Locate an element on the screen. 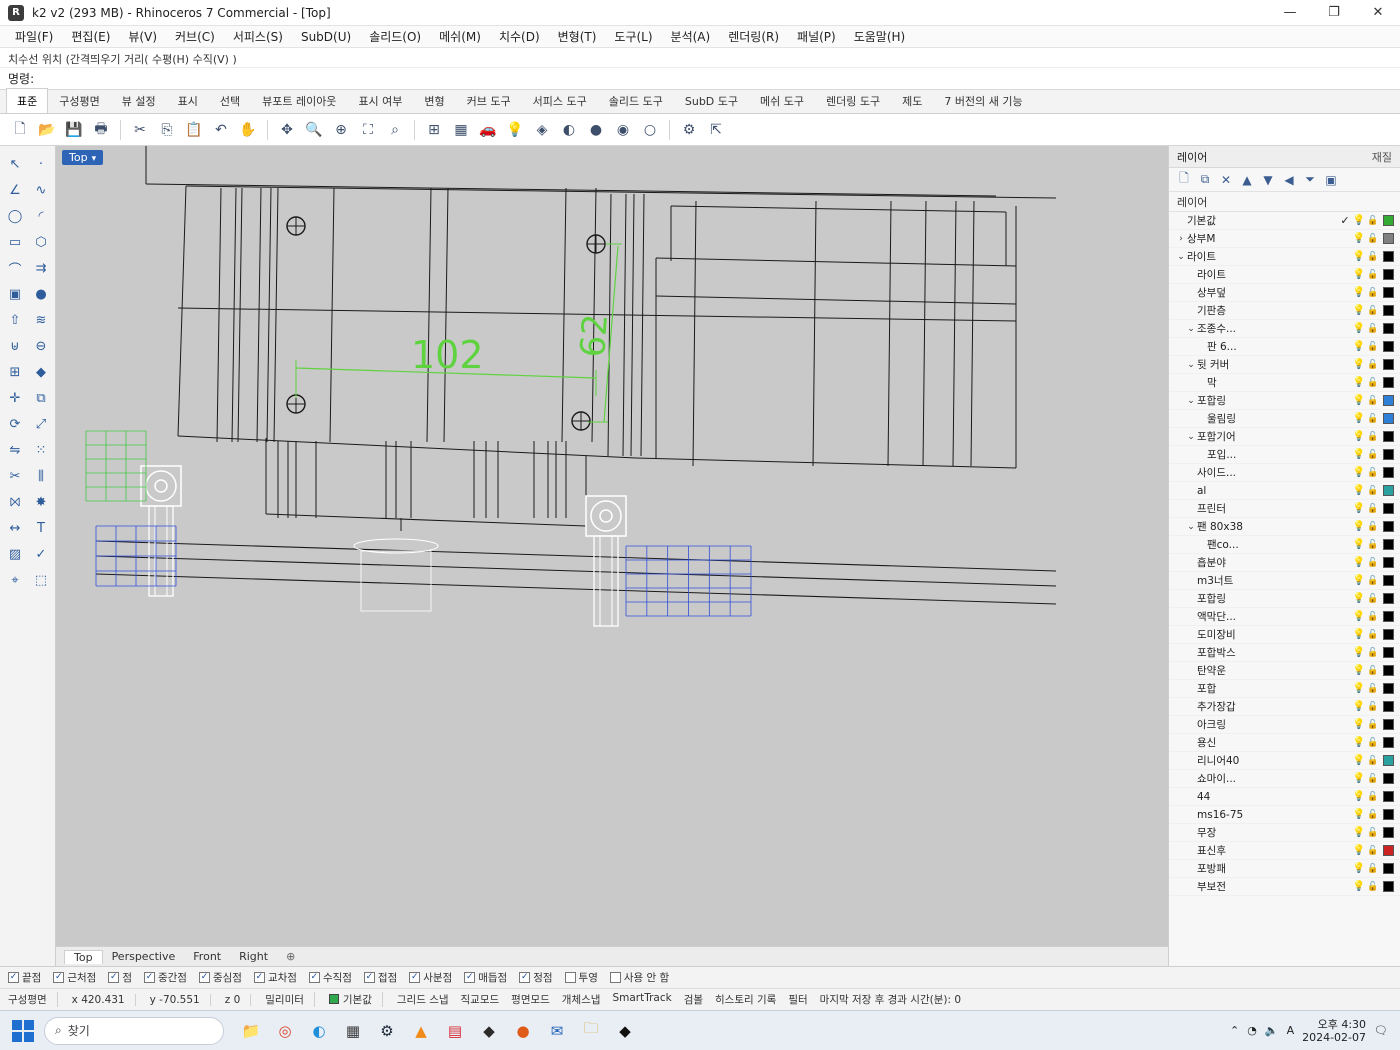 The image size is (1400, 1050). osnap-toggle: 투영 is located at coordinates (581, 977).